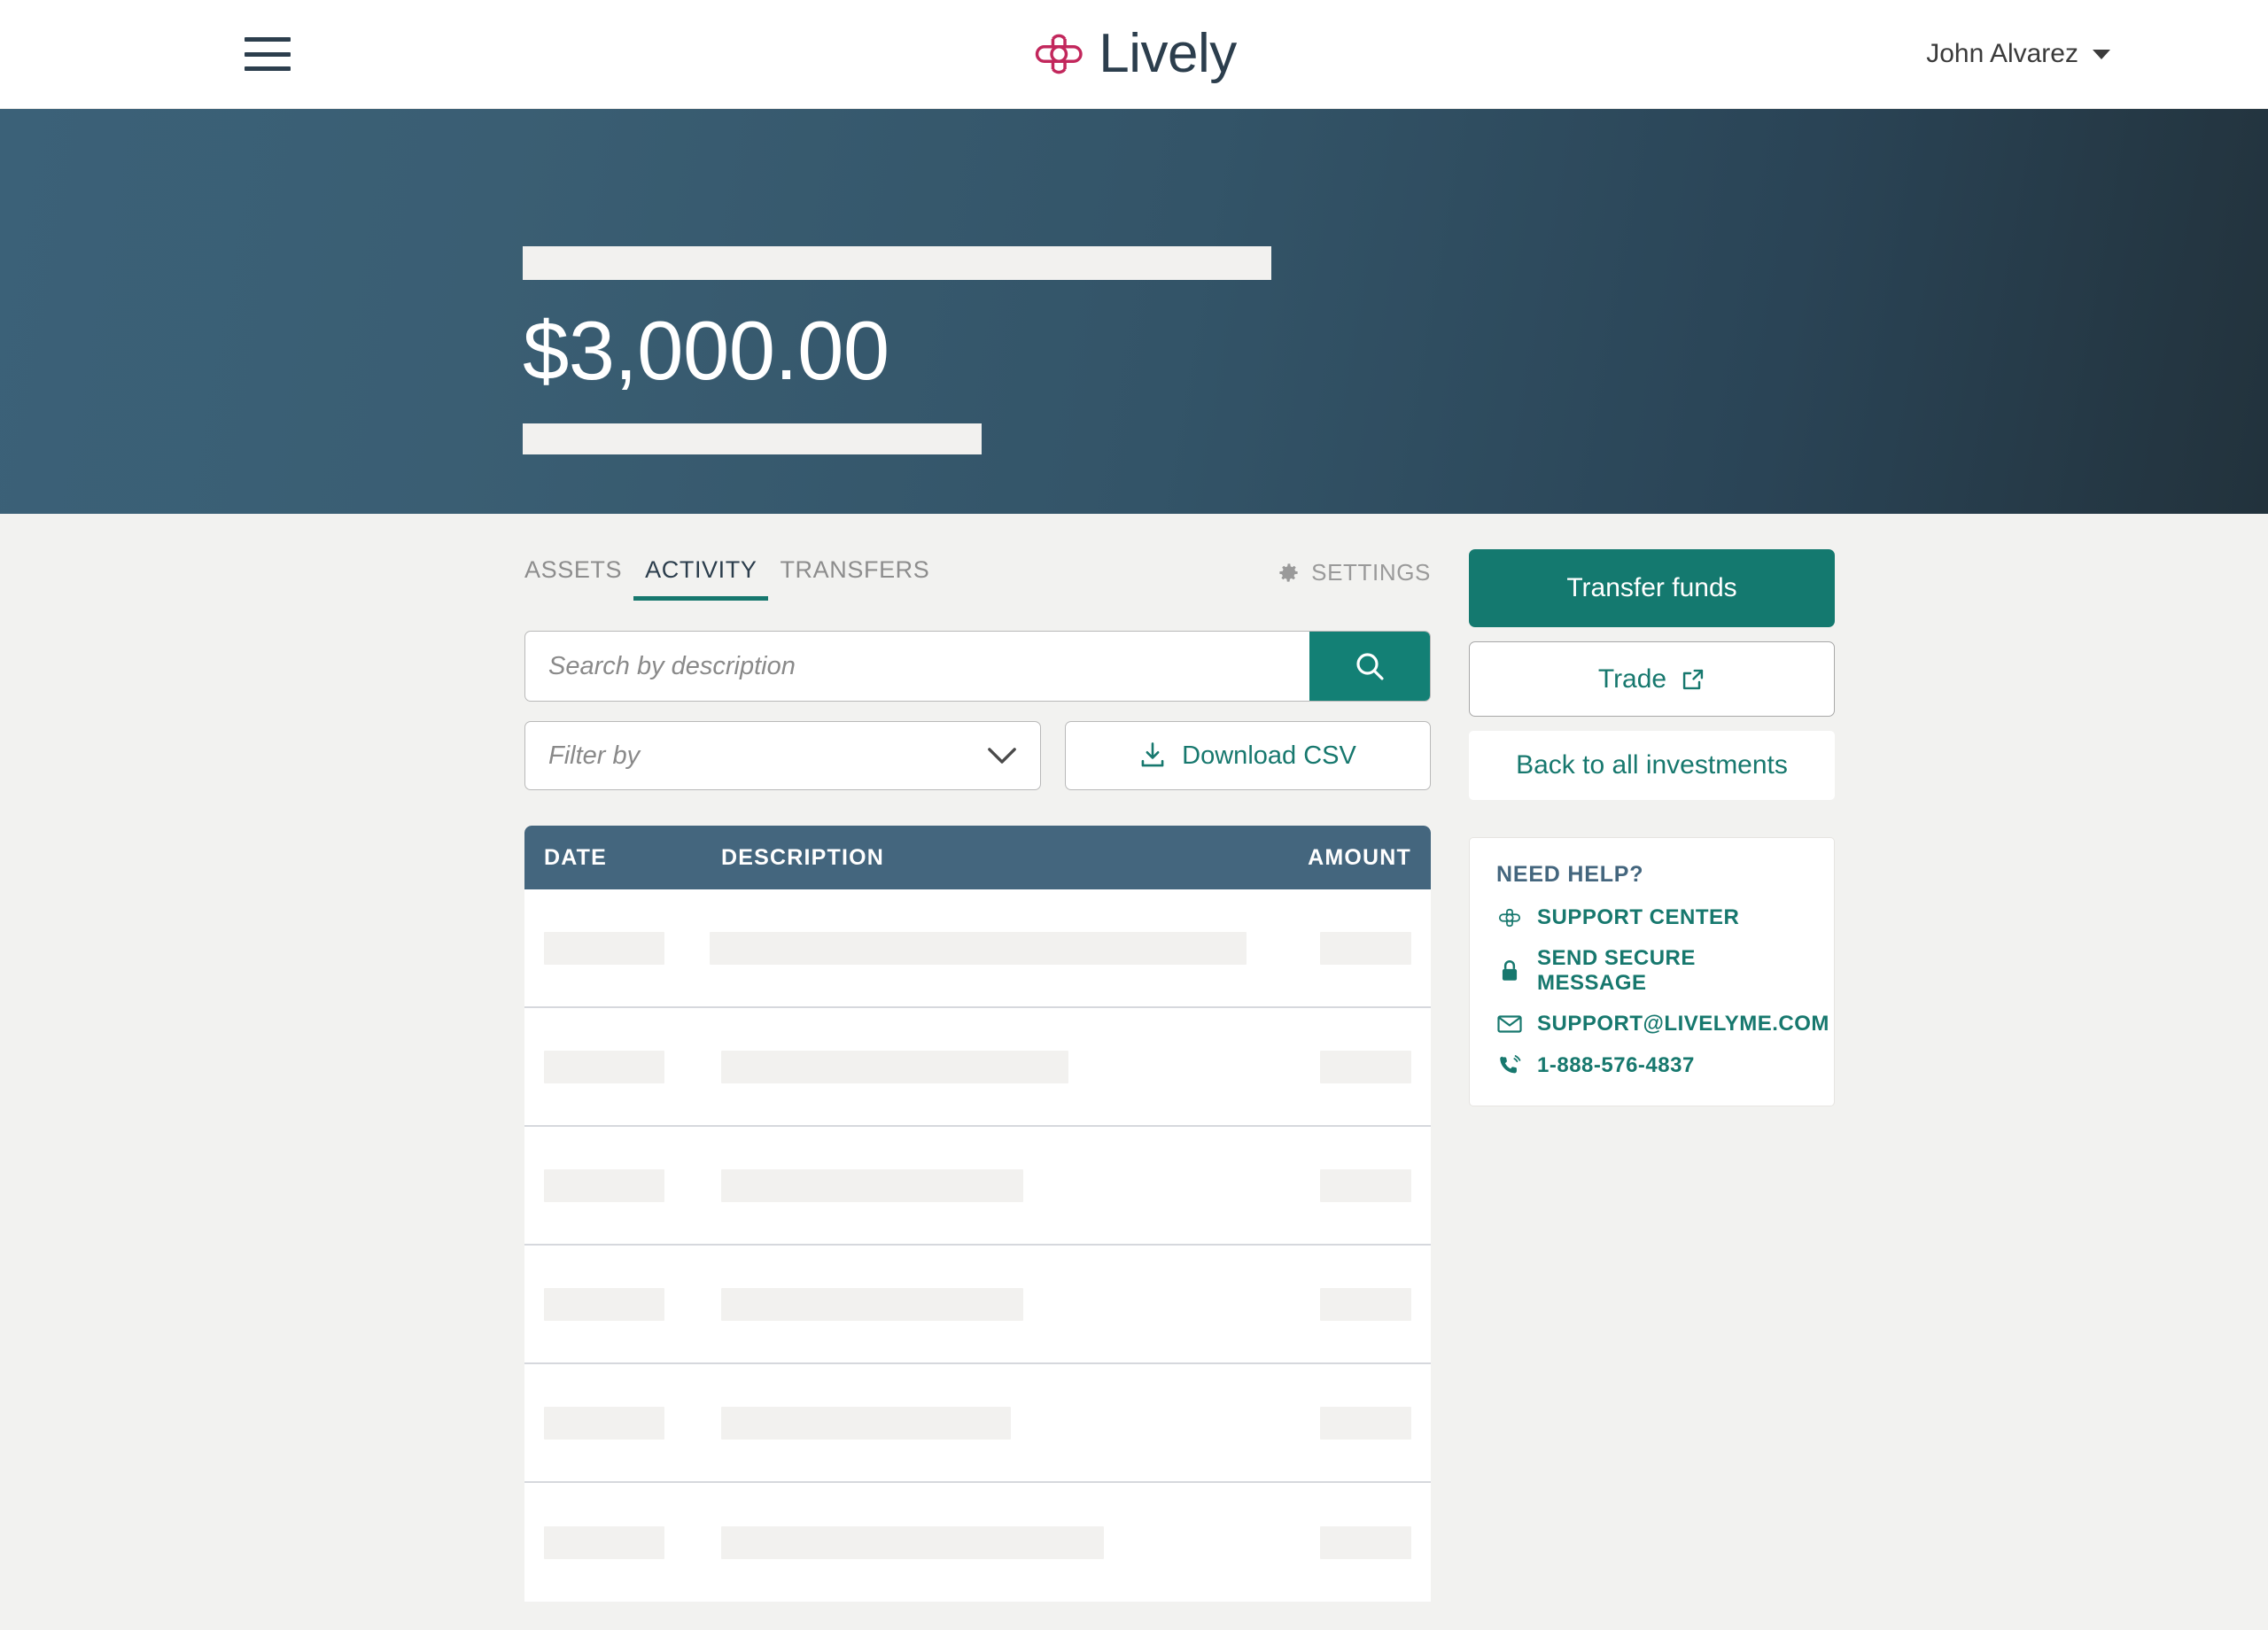 Image resolution: width=2268 pixels, height=1630 pixels. I want to click on external-link-icon, so click(1693, 679).